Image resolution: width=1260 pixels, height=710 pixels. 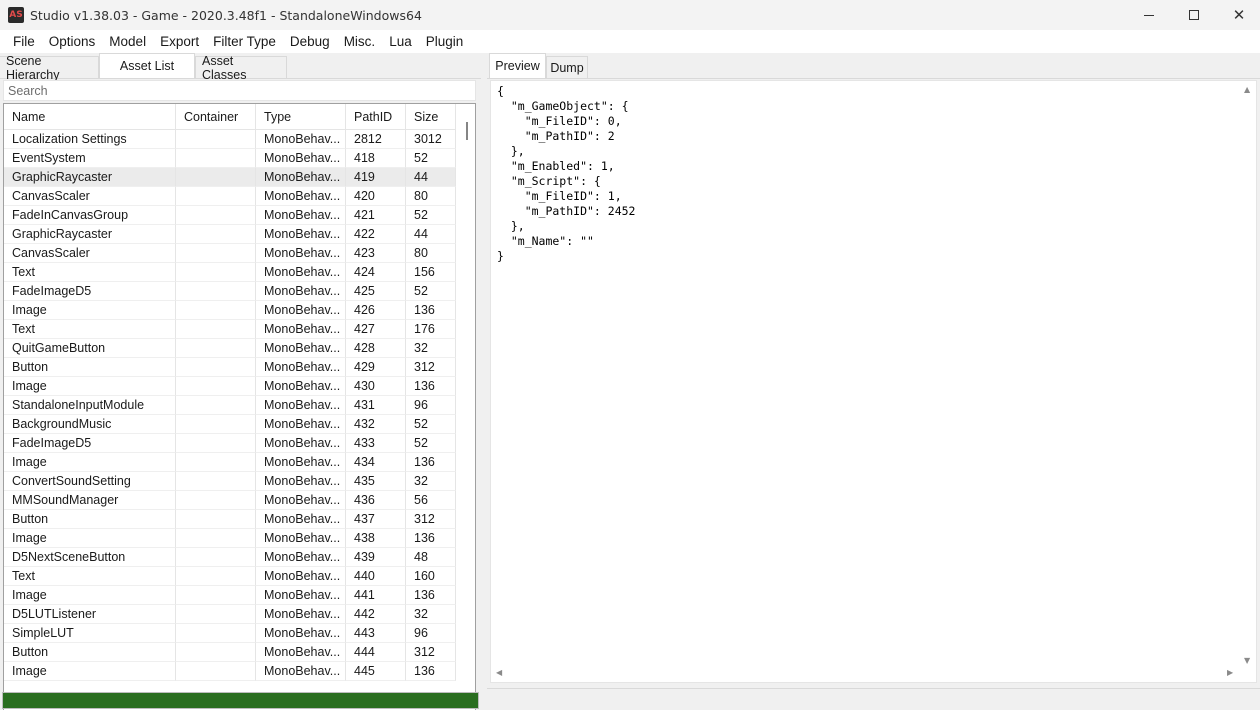 I want to click on column-header-name: Name, so click(x=90, y=117).